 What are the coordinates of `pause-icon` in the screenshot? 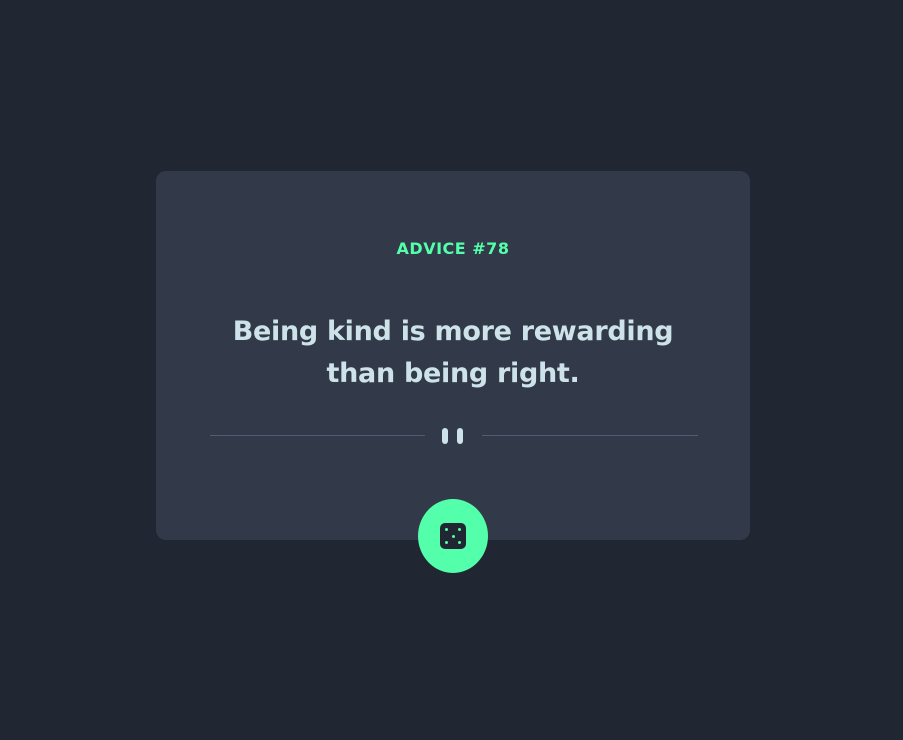 It's located at (454, 436).